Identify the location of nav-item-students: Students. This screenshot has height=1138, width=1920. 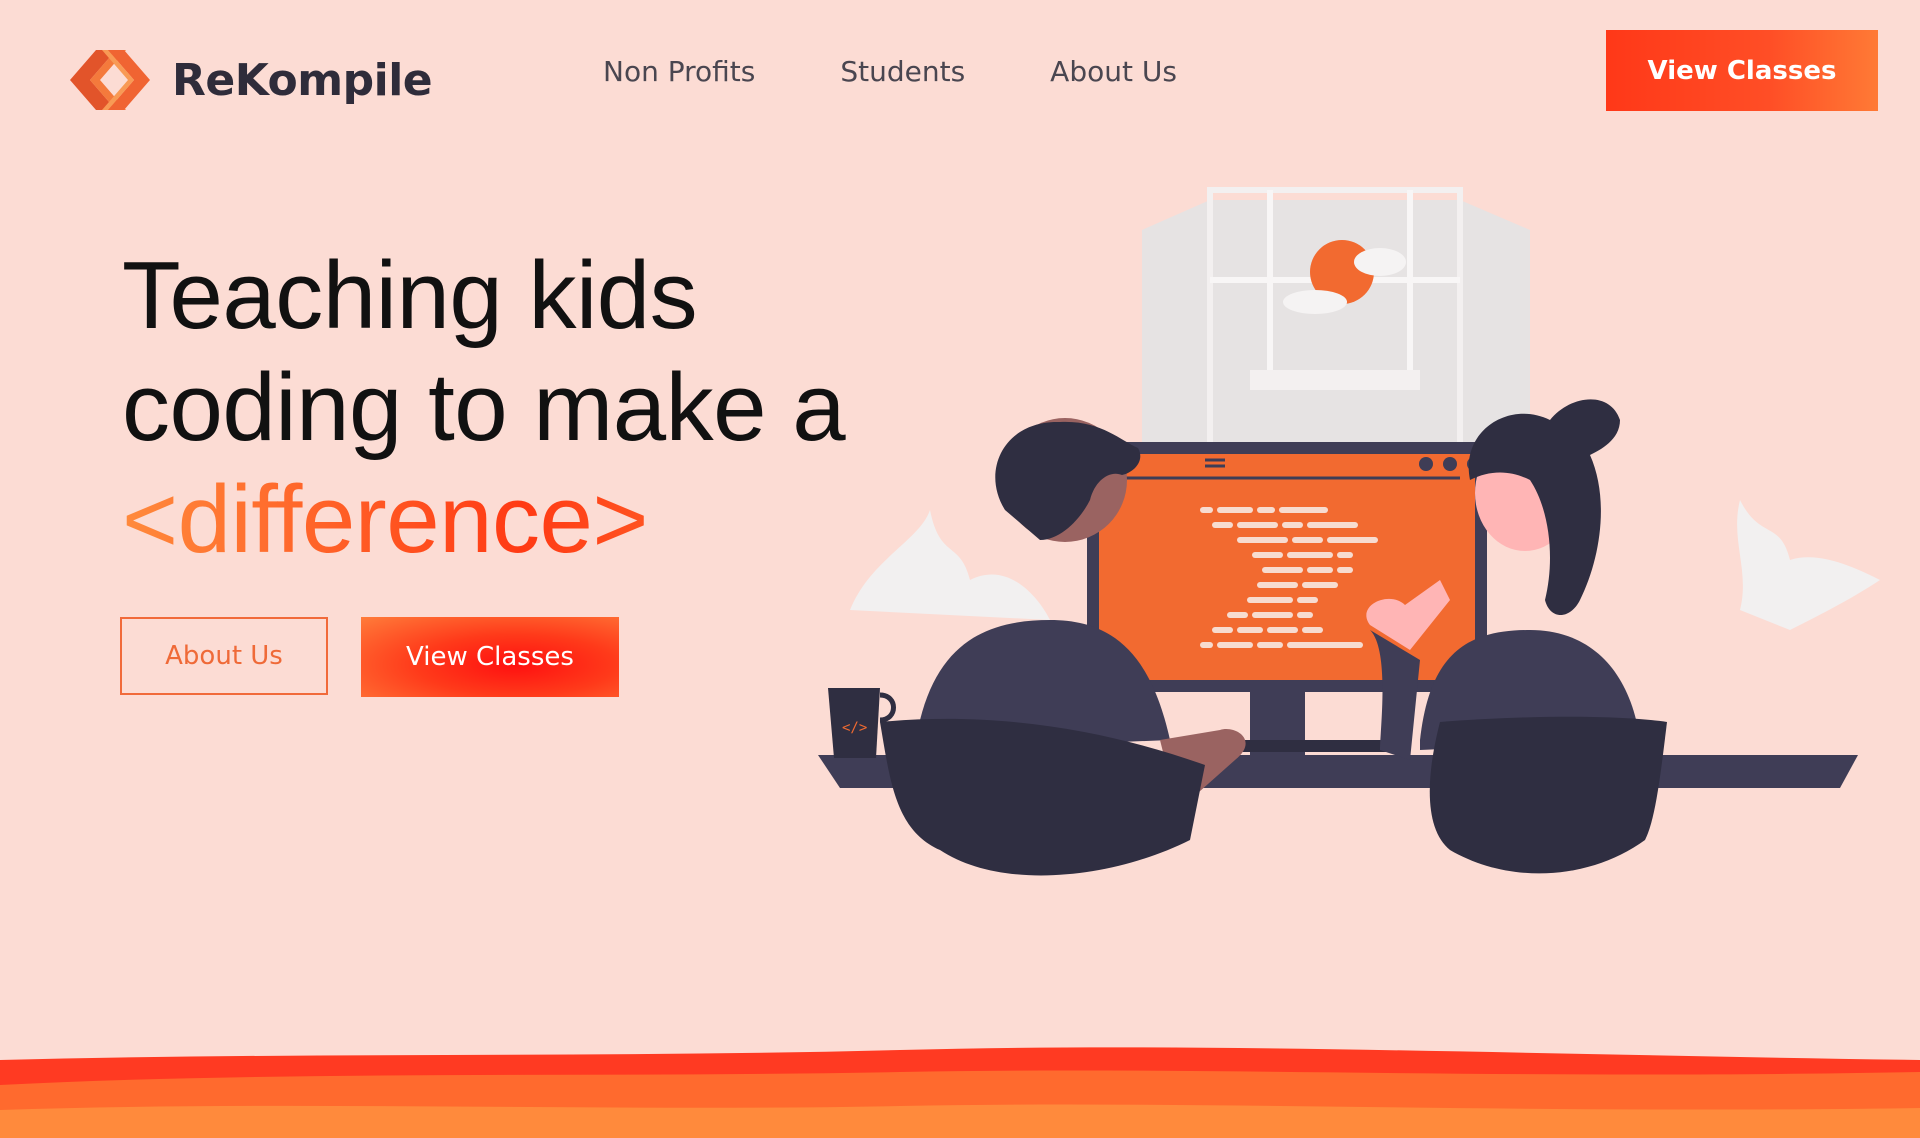
(902, 71).